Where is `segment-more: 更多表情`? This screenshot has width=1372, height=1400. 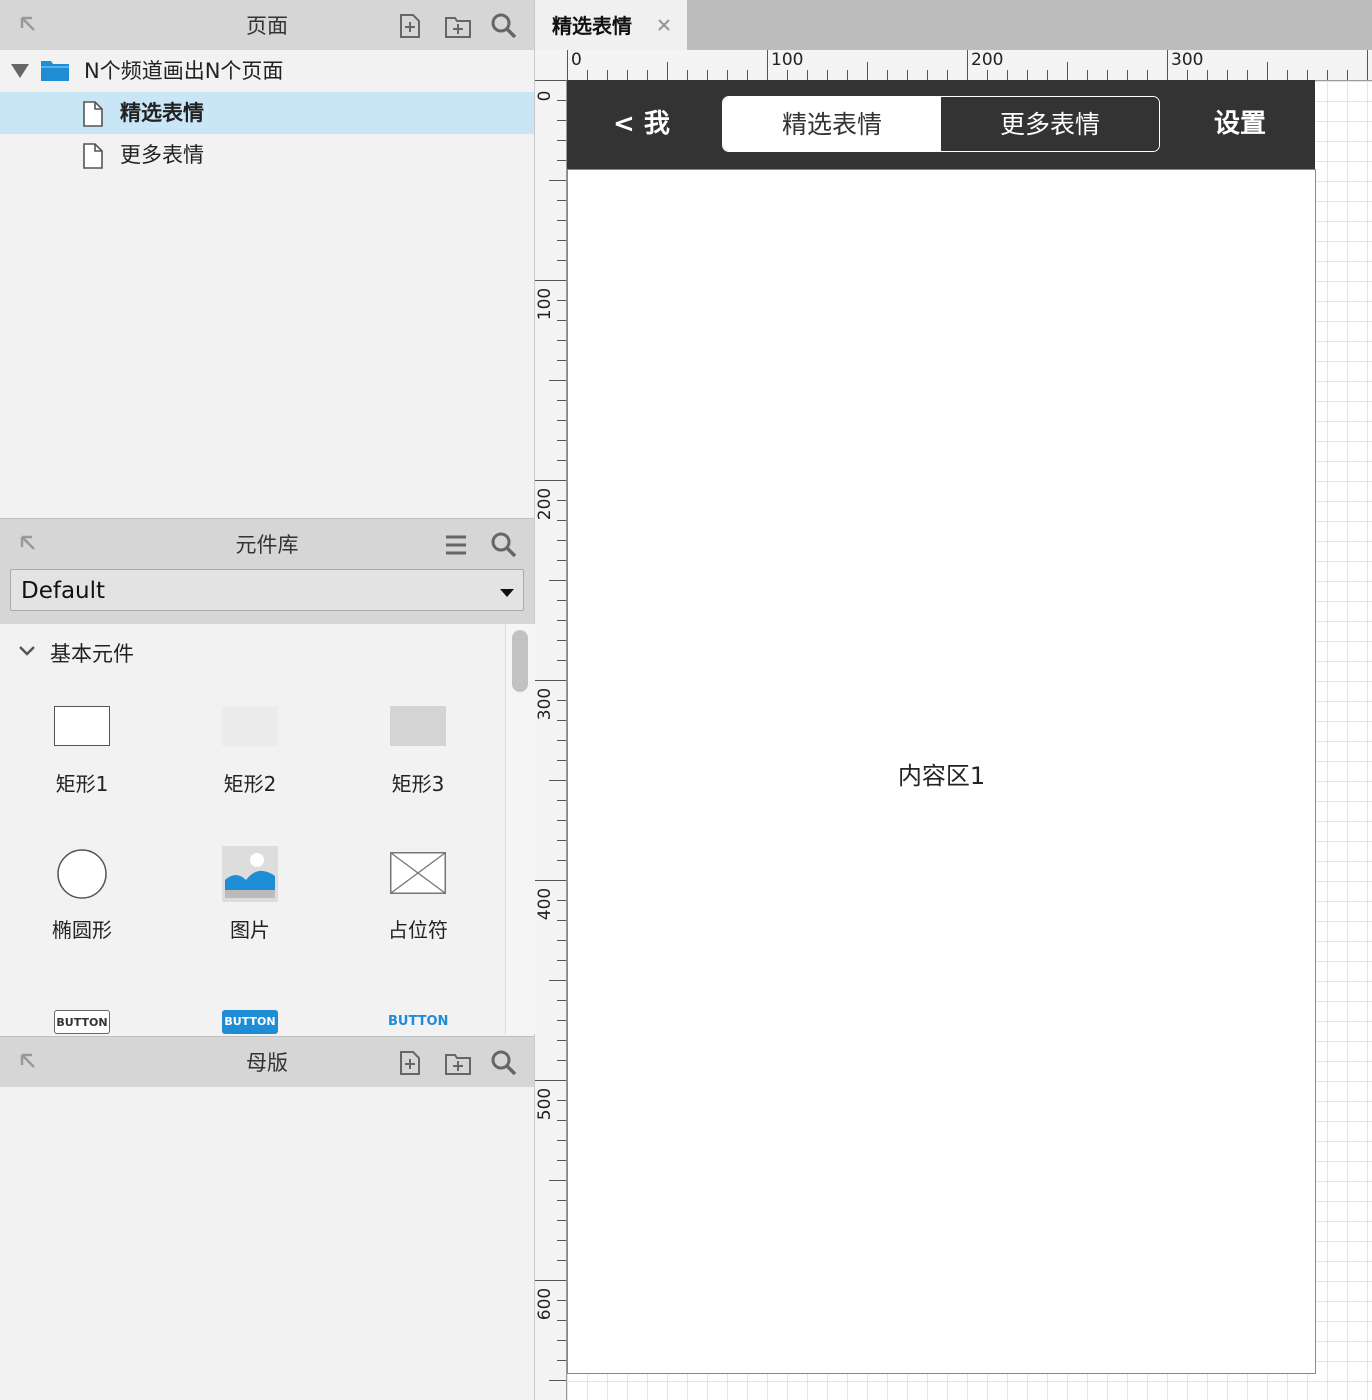 segment-more: 更多表情 is located at coordinates (1050, 124).